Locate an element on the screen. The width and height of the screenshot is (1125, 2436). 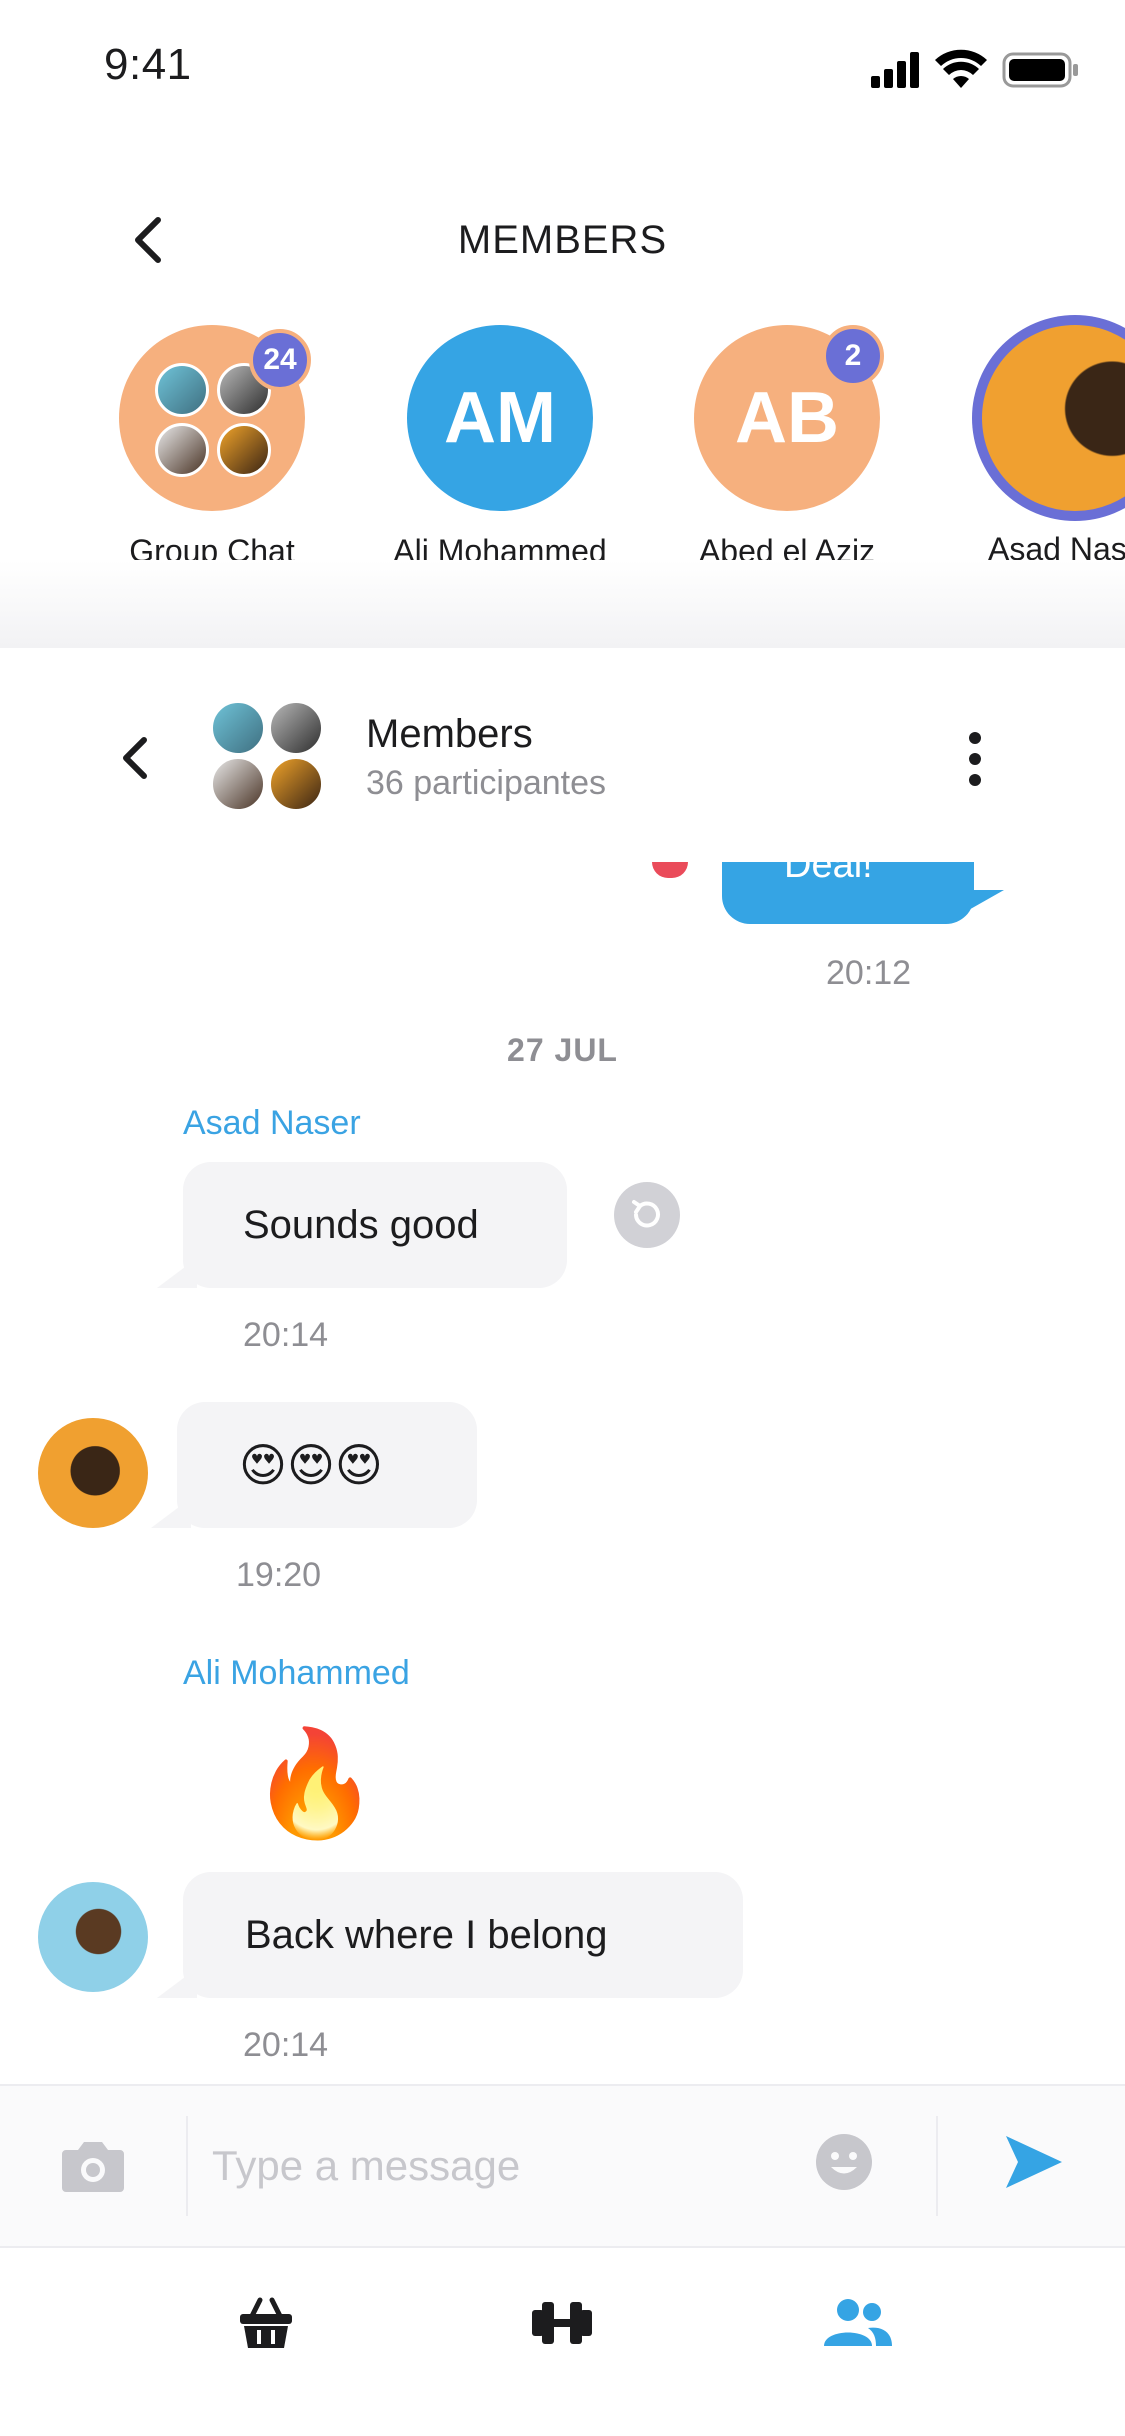
message-input is located at coordinates (492, 2166).